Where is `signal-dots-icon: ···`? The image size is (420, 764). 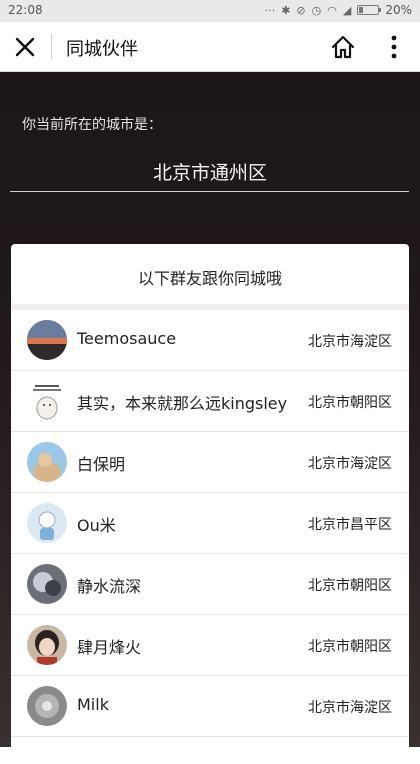 signal-dots-icon: ··· is located at coordinates (270, 10).